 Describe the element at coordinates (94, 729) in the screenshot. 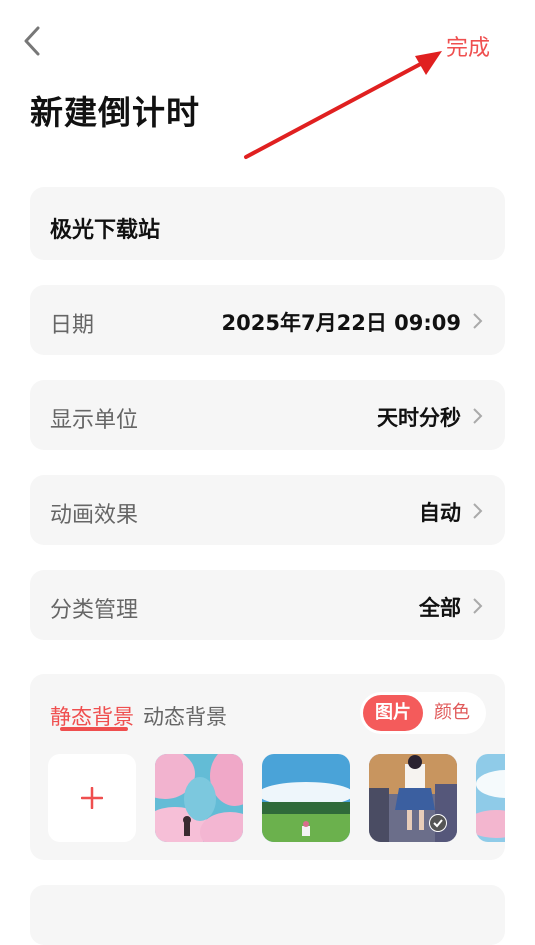

I see `active-tab-indicator` at that location.